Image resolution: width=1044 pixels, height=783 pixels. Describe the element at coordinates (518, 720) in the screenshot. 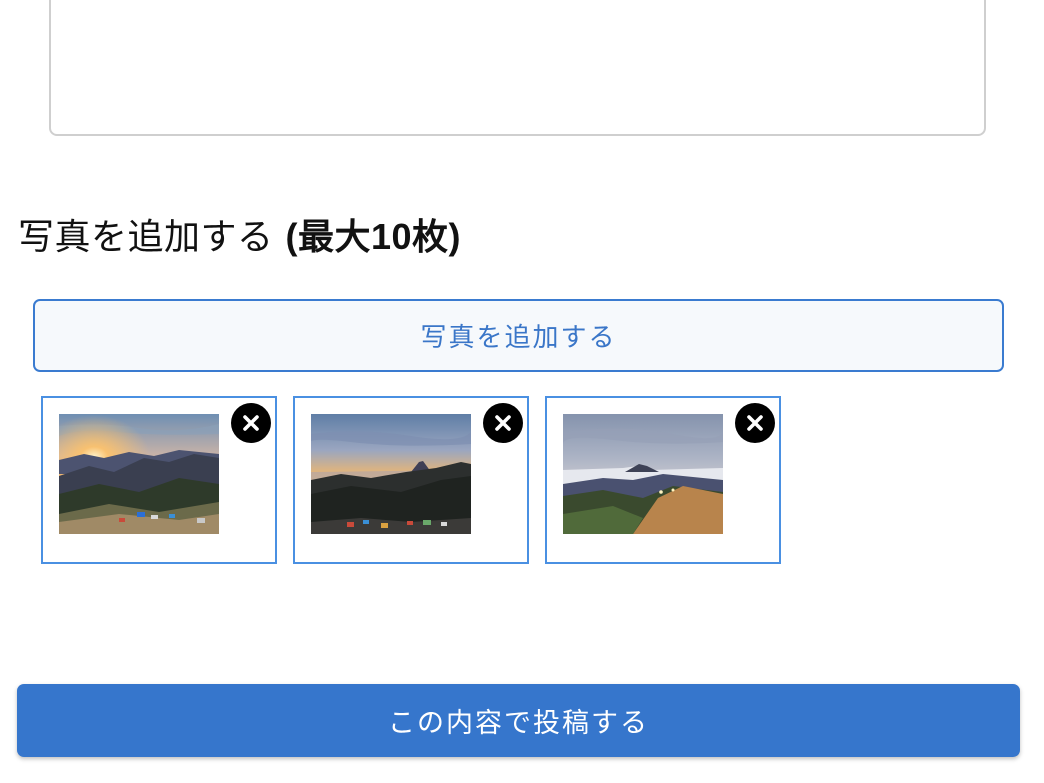

I see `submit-post-button: この内容で投稿する` at that location.